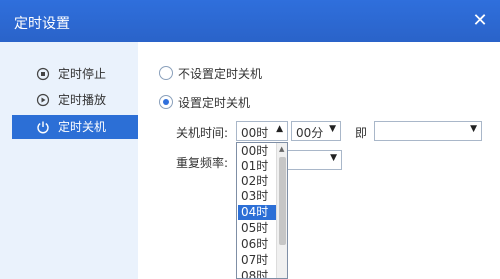 This screenshot has height=279, width=500. Describe the element at coordinates (258, 228) in the screenshot. I see `hour-option: 05时` at that location.